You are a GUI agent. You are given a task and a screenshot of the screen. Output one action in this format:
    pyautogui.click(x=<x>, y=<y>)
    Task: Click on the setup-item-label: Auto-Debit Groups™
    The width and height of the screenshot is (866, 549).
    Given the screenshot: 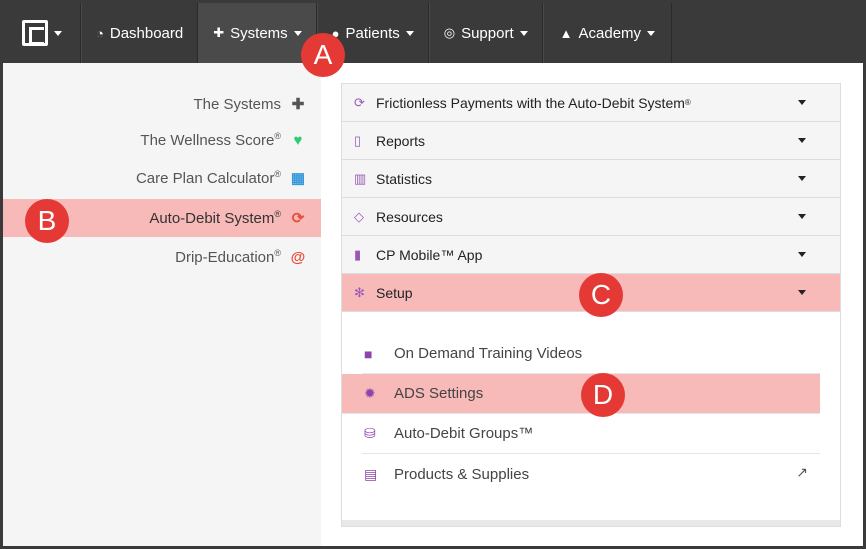 What is the action you would take?
    pyautogui.click(x=464, y=433)
    